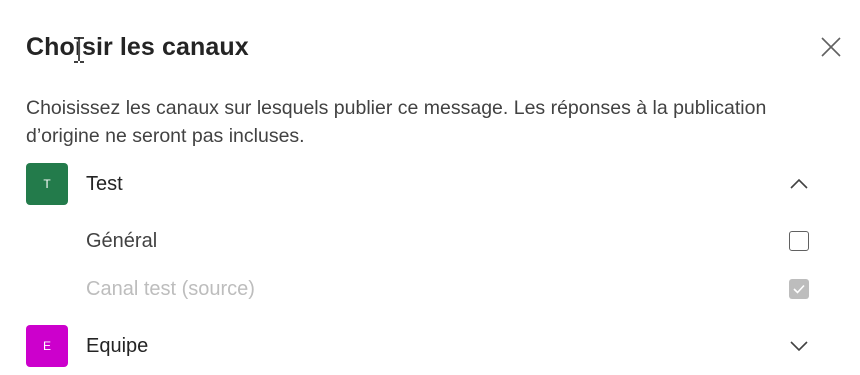 The height and width of the screenshot is (375, 860). I want to click on dialog-title: Choisir les canaux, so click(137, 47).